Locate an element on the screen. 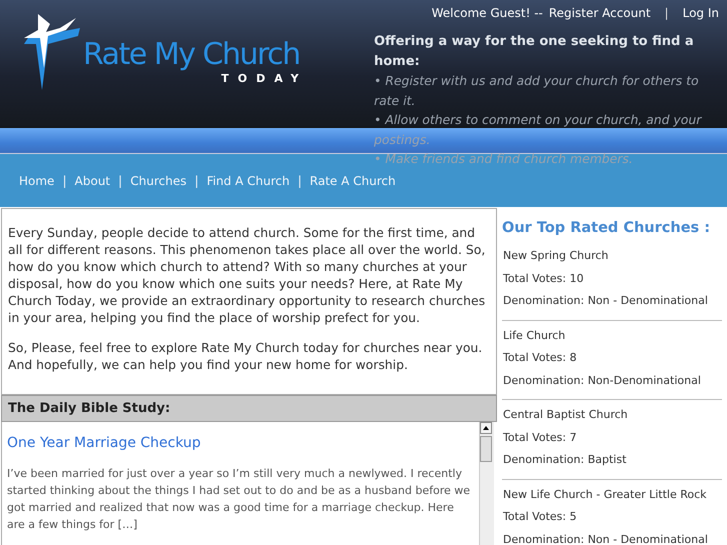  nav-link: Churches is located at coordinates (158, 181).